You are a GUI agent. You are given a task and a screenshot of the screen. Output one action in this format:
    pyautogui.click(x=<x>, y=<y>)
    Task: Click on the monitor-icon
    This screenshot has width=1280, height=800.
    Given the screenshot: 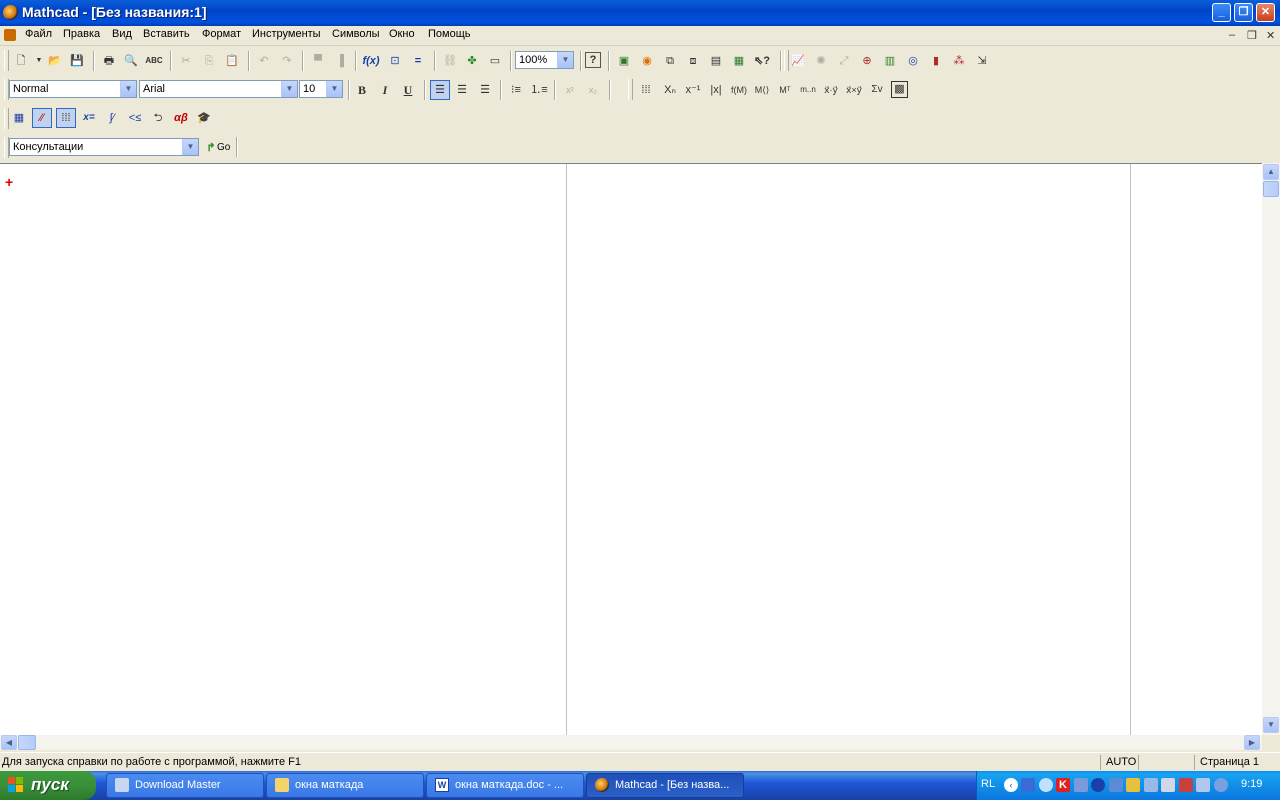 What is the action you would take?
    pyautogui.click(x=1116, y=785)
    